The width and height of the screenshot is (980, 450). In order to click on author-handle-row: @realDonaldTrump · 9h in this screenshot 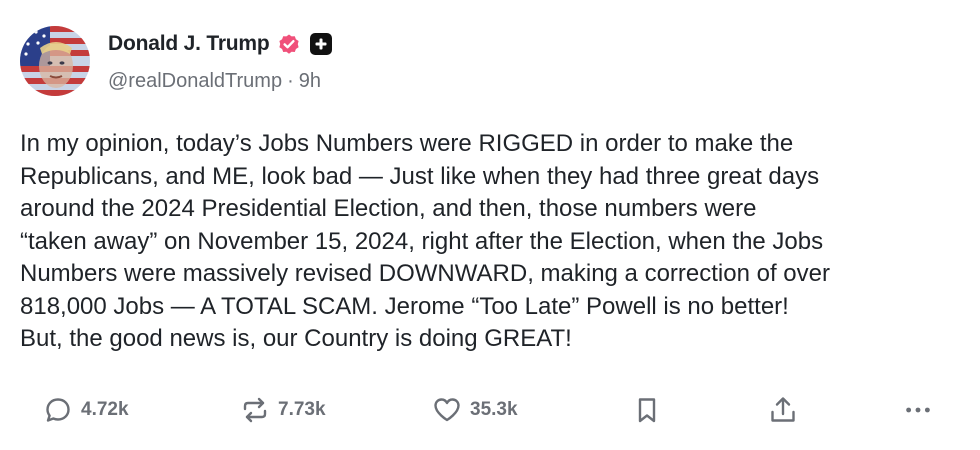, I will do `click(214, 81)`.